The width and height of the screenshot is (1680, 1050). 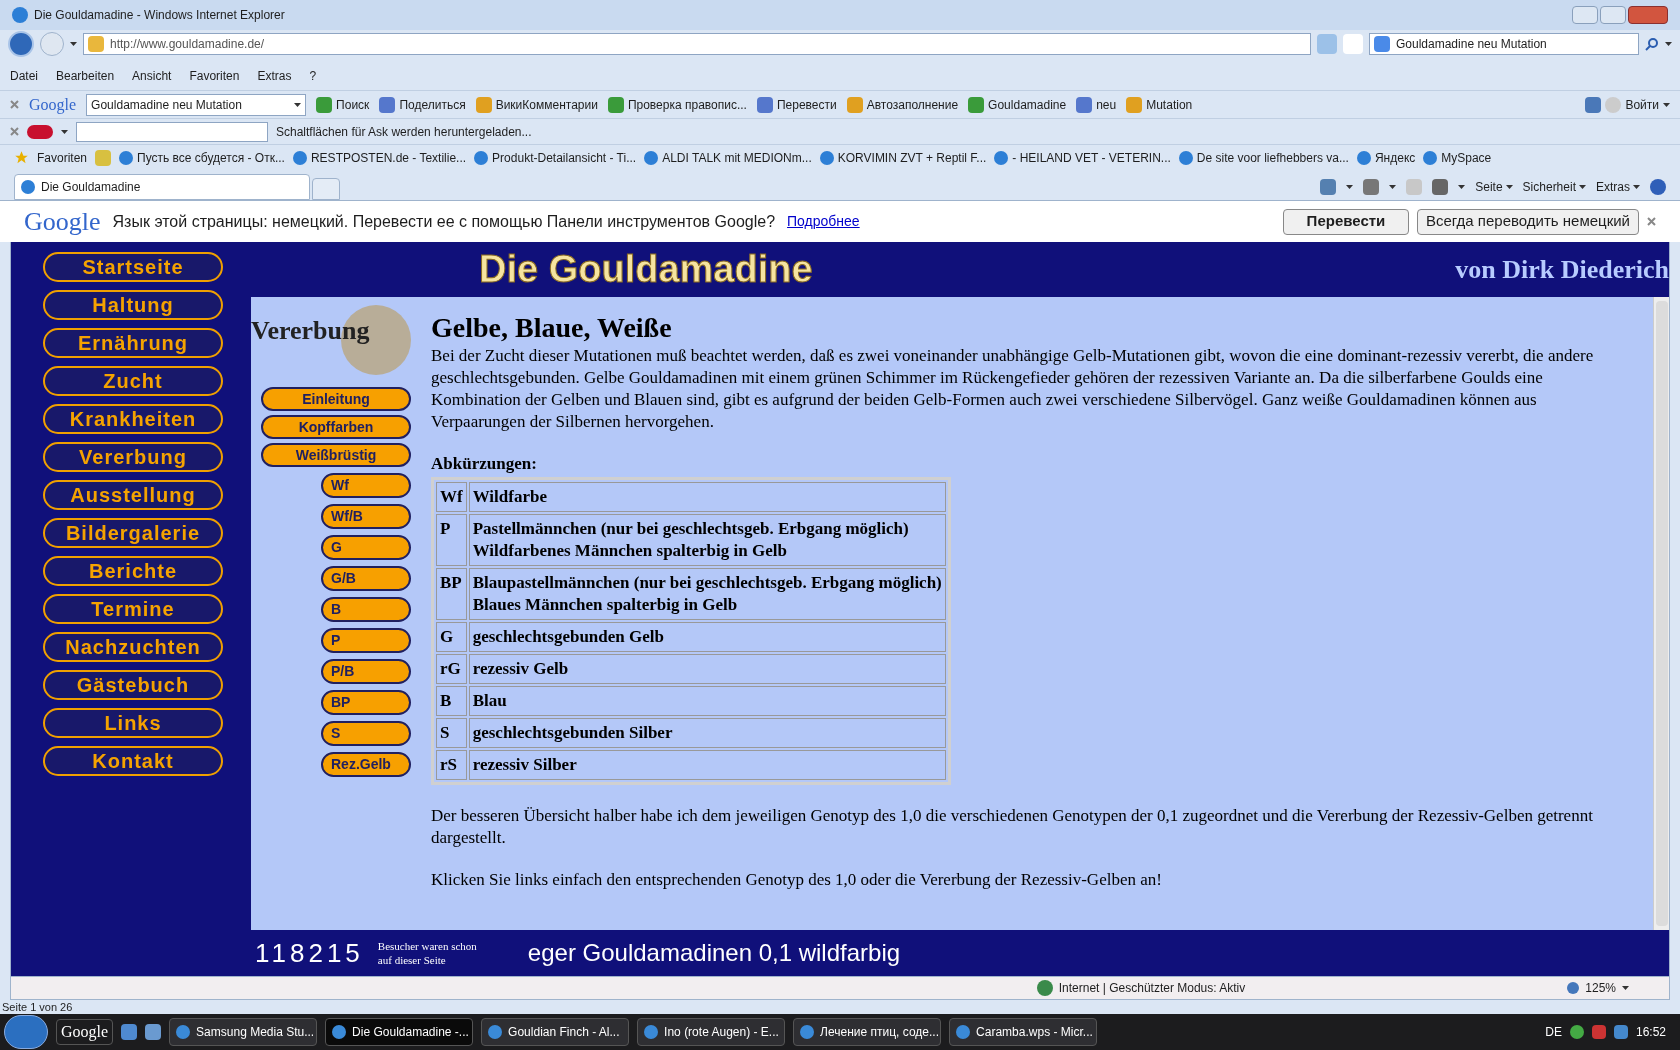 What do you see at coordinates (133, 495) in the screenshot?
I see `nav-button: Ausstellung` at bounding box center [133, 495].